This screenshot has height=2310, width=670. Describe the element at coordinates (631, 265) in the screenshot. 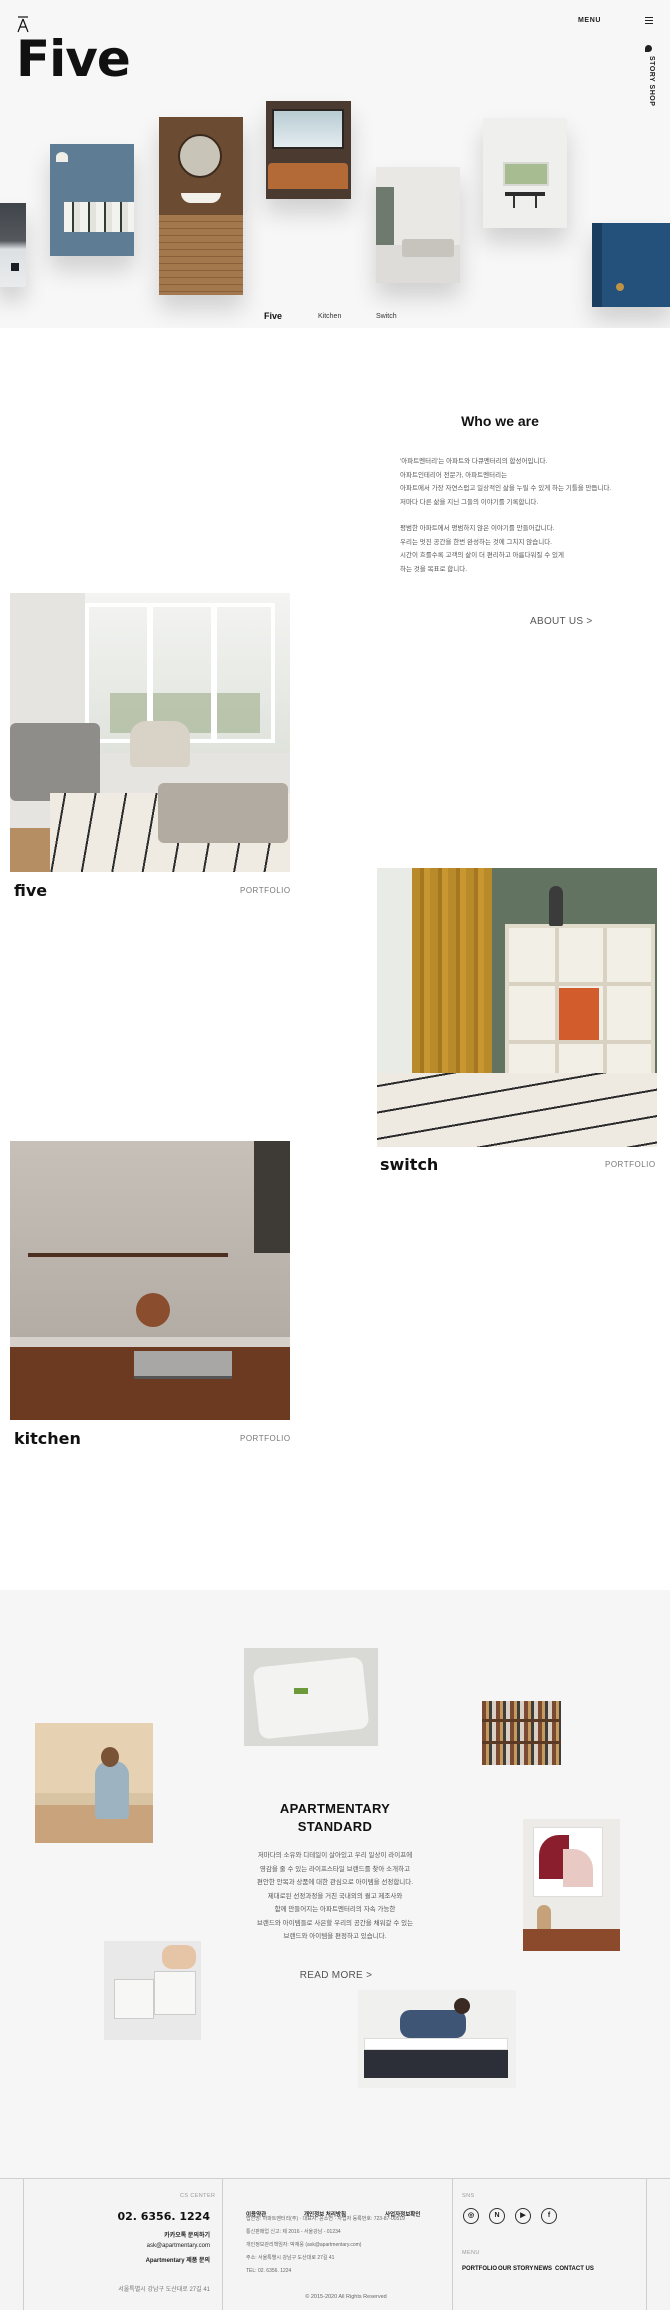

I see `slide-image-door` at that location.